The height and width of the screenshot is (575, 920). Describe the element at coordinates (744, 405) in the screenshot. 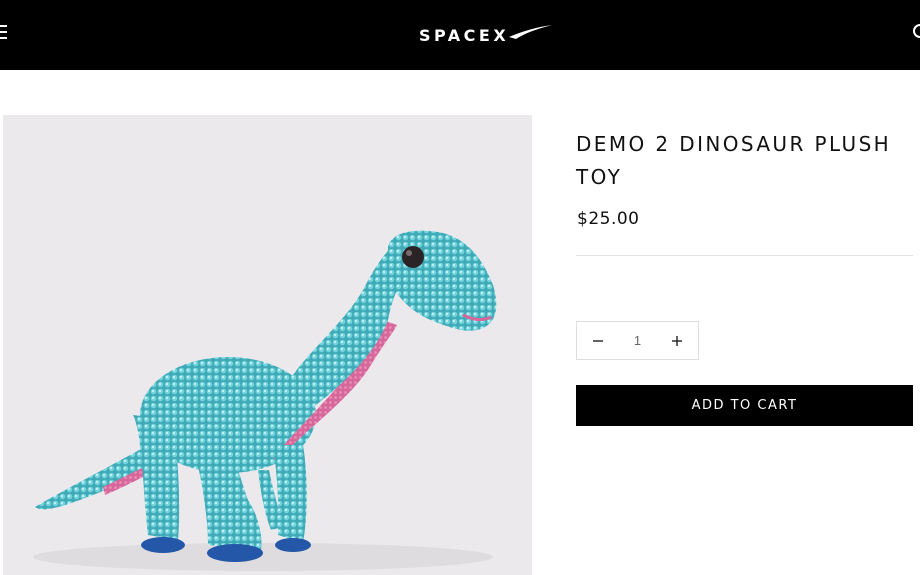

I see `add-to-cart-button: ADD TO CART` at that location.